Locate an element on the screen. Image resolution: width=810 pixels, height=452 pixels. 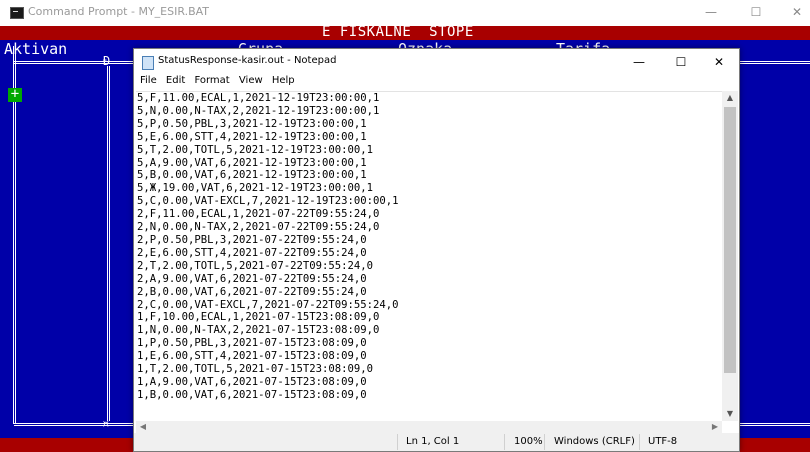
text-line: 1,B,0.00,VAT,6,2021-07-15T23:08:09,0 is located at coordinates (252, 394).